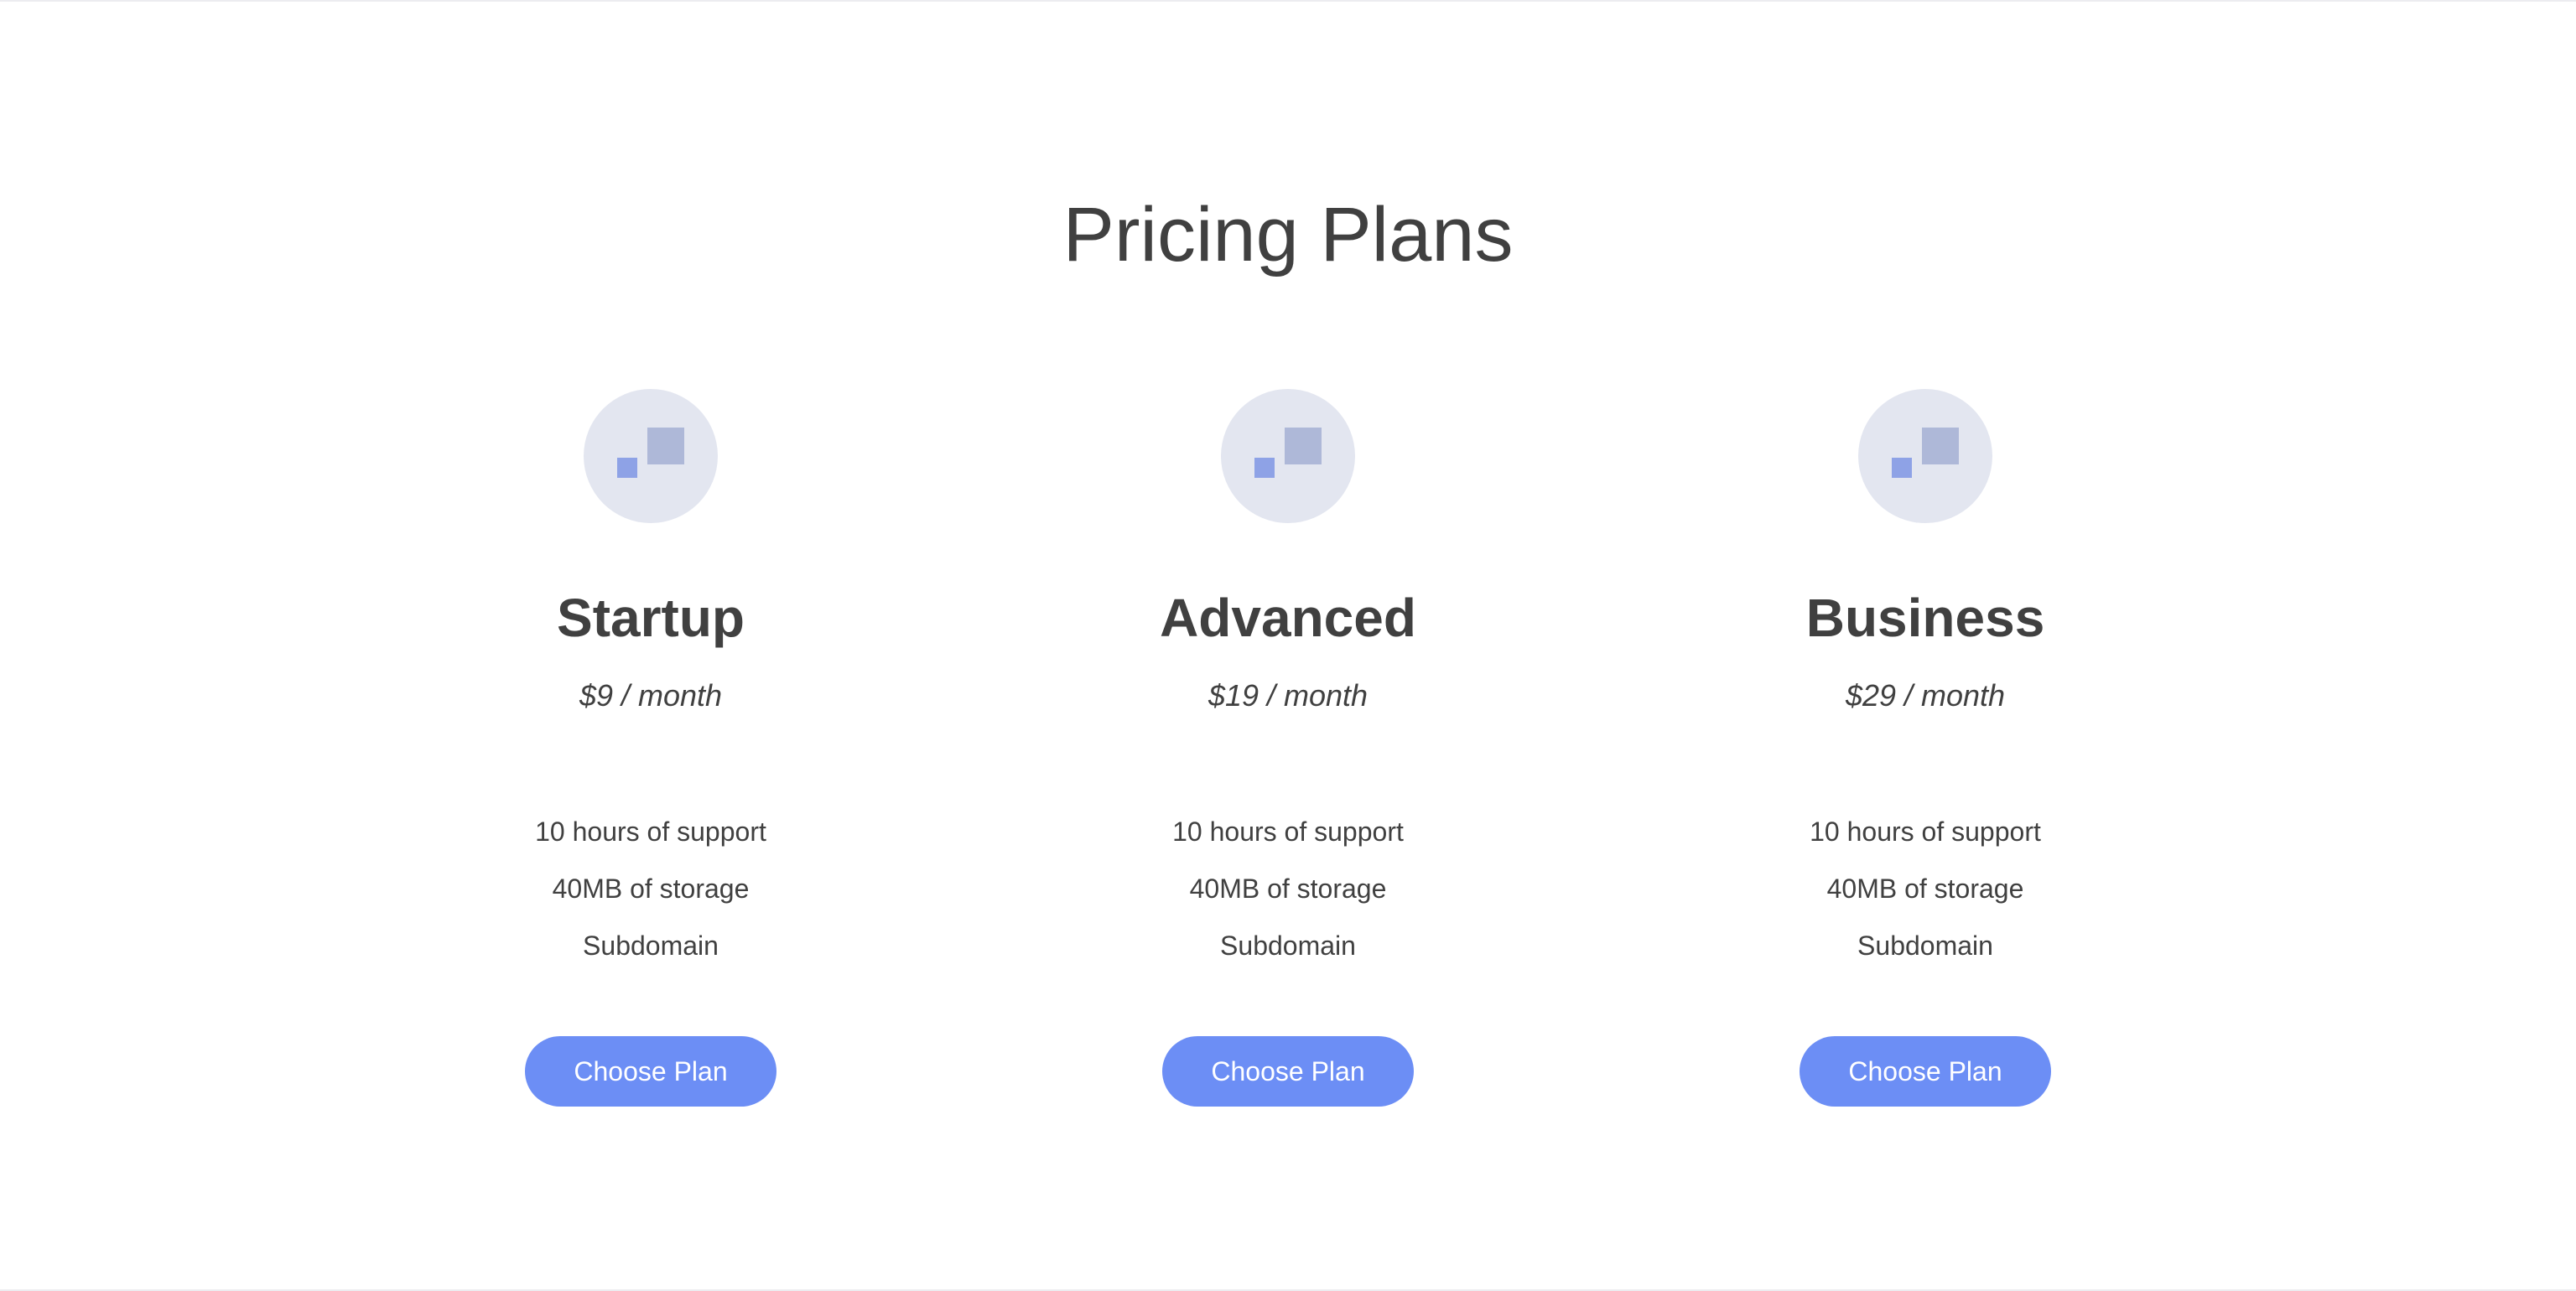 This screenshot has width=2576, height=1291. I want to click on plan-name: Advanced, so click(1288, 618).